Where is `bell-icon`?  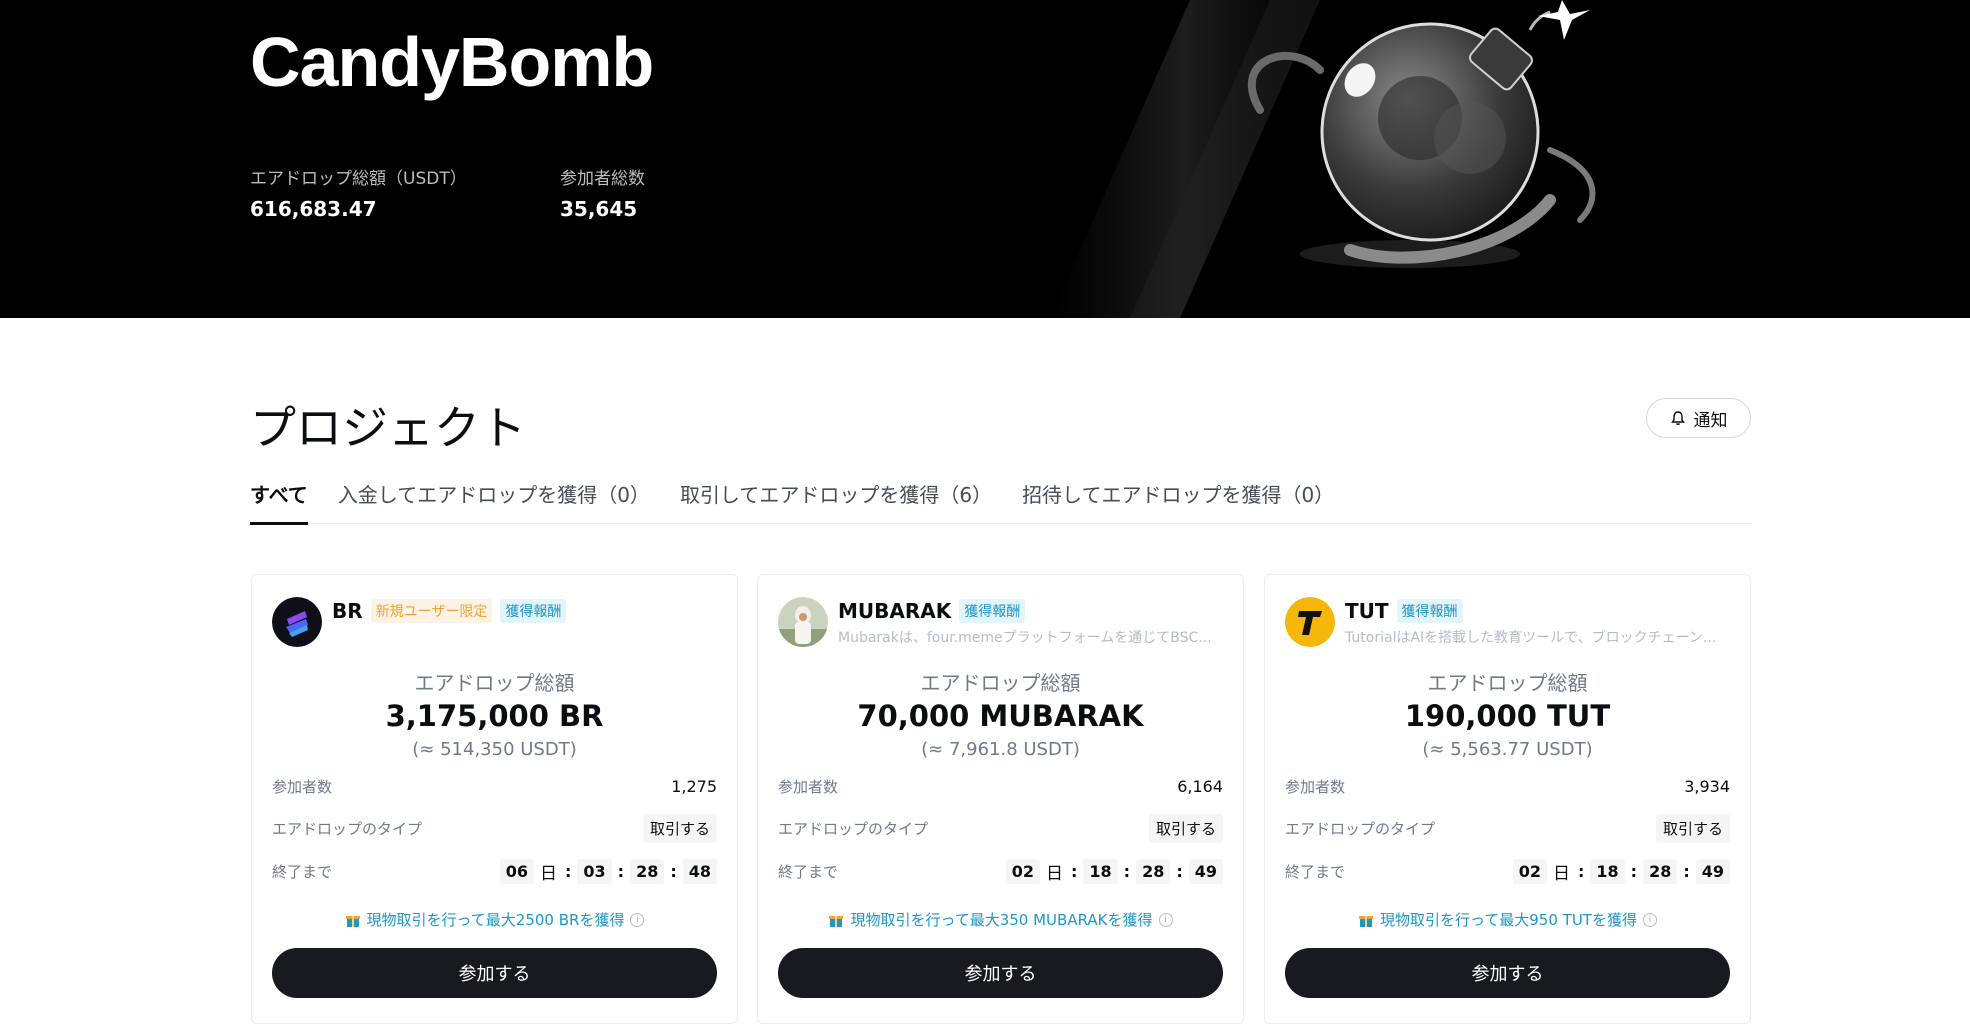
bell-icon is located at coordinates (1677, 418).